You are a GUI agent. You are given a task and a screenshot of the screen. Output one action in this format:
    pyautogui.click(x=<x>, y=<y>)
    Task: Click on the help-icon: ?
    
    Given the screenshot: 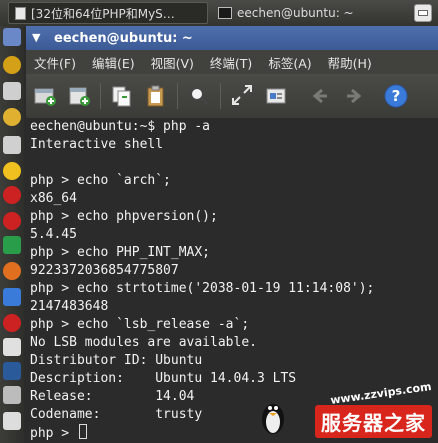 What is the action you would take?
    pyautogui.click(x=396, y=96)
    